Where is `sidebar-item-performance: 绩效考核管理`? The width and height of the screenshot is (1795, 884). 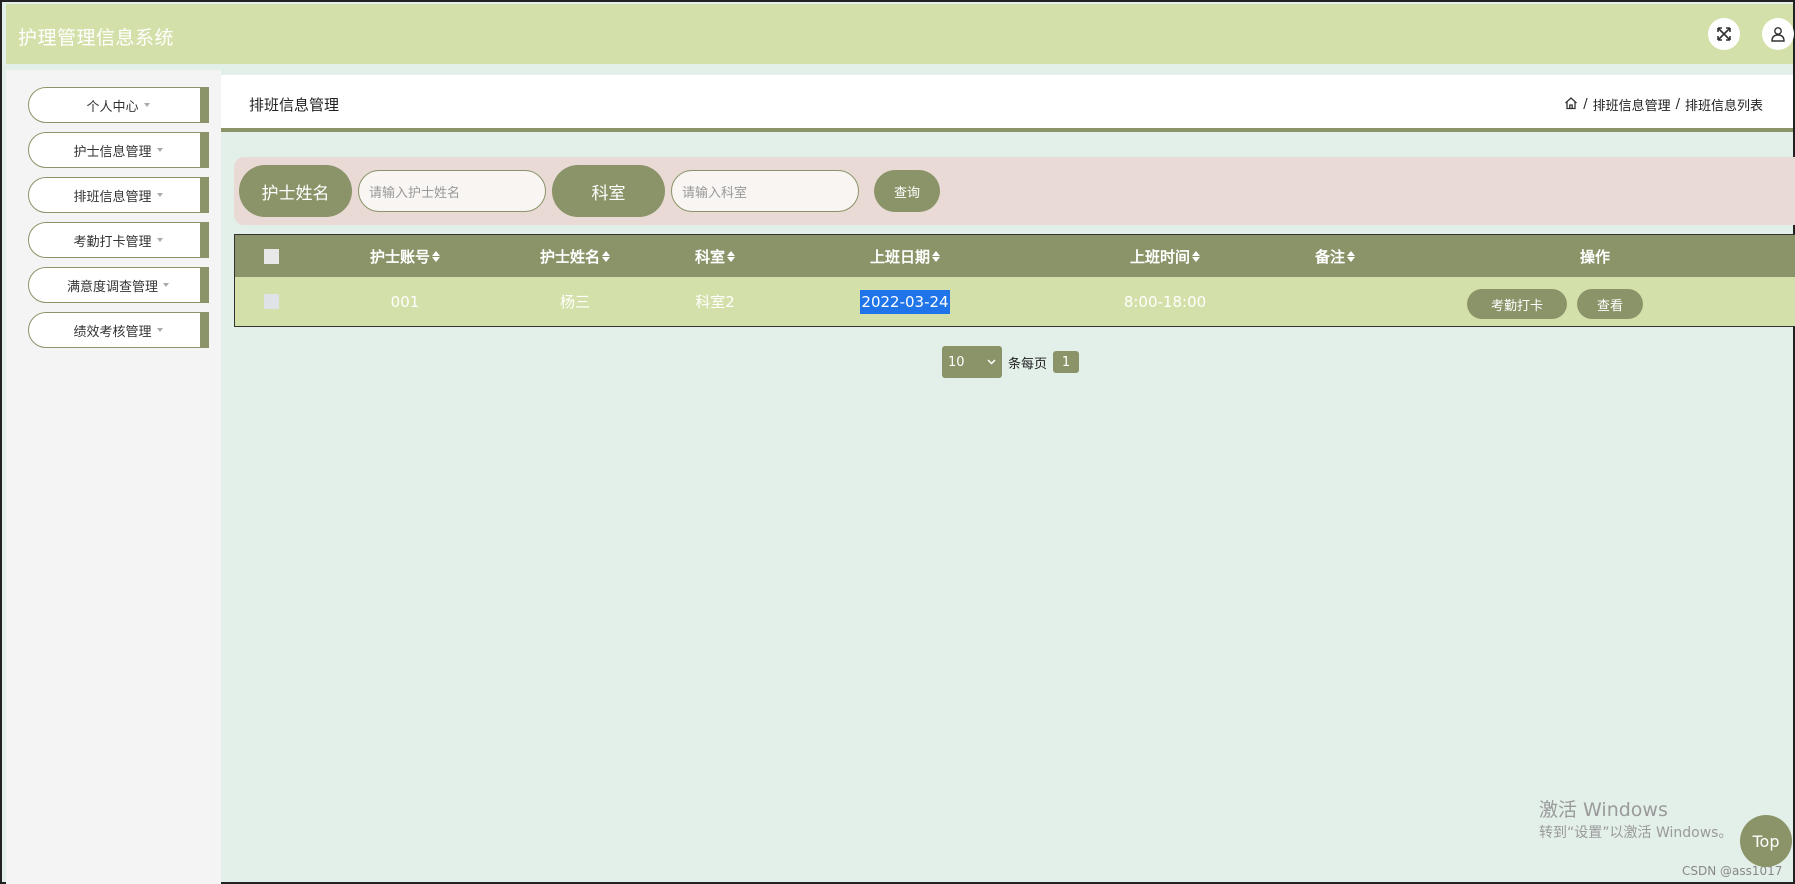 sidebar-item-performance: 绩效考核管理 is located at coordinates (118, 329).